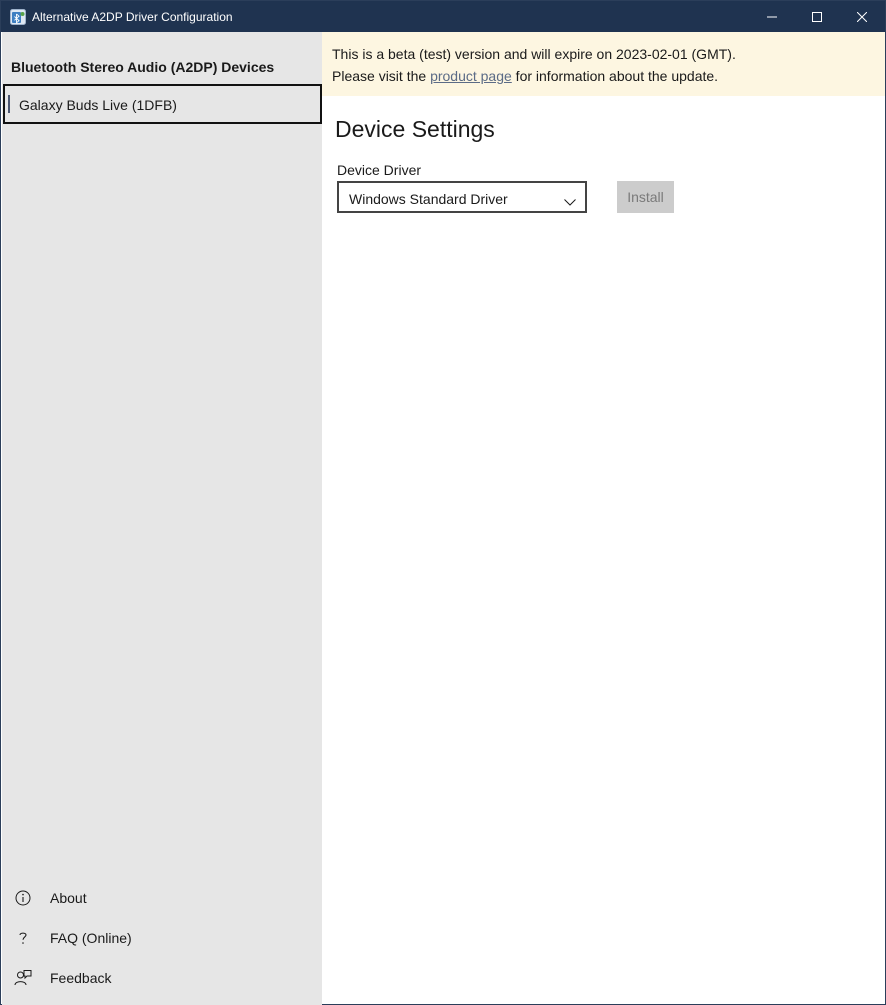  I want to click on device-item-label: Galaxy Buds Live (1DFB), so click(98, 105).